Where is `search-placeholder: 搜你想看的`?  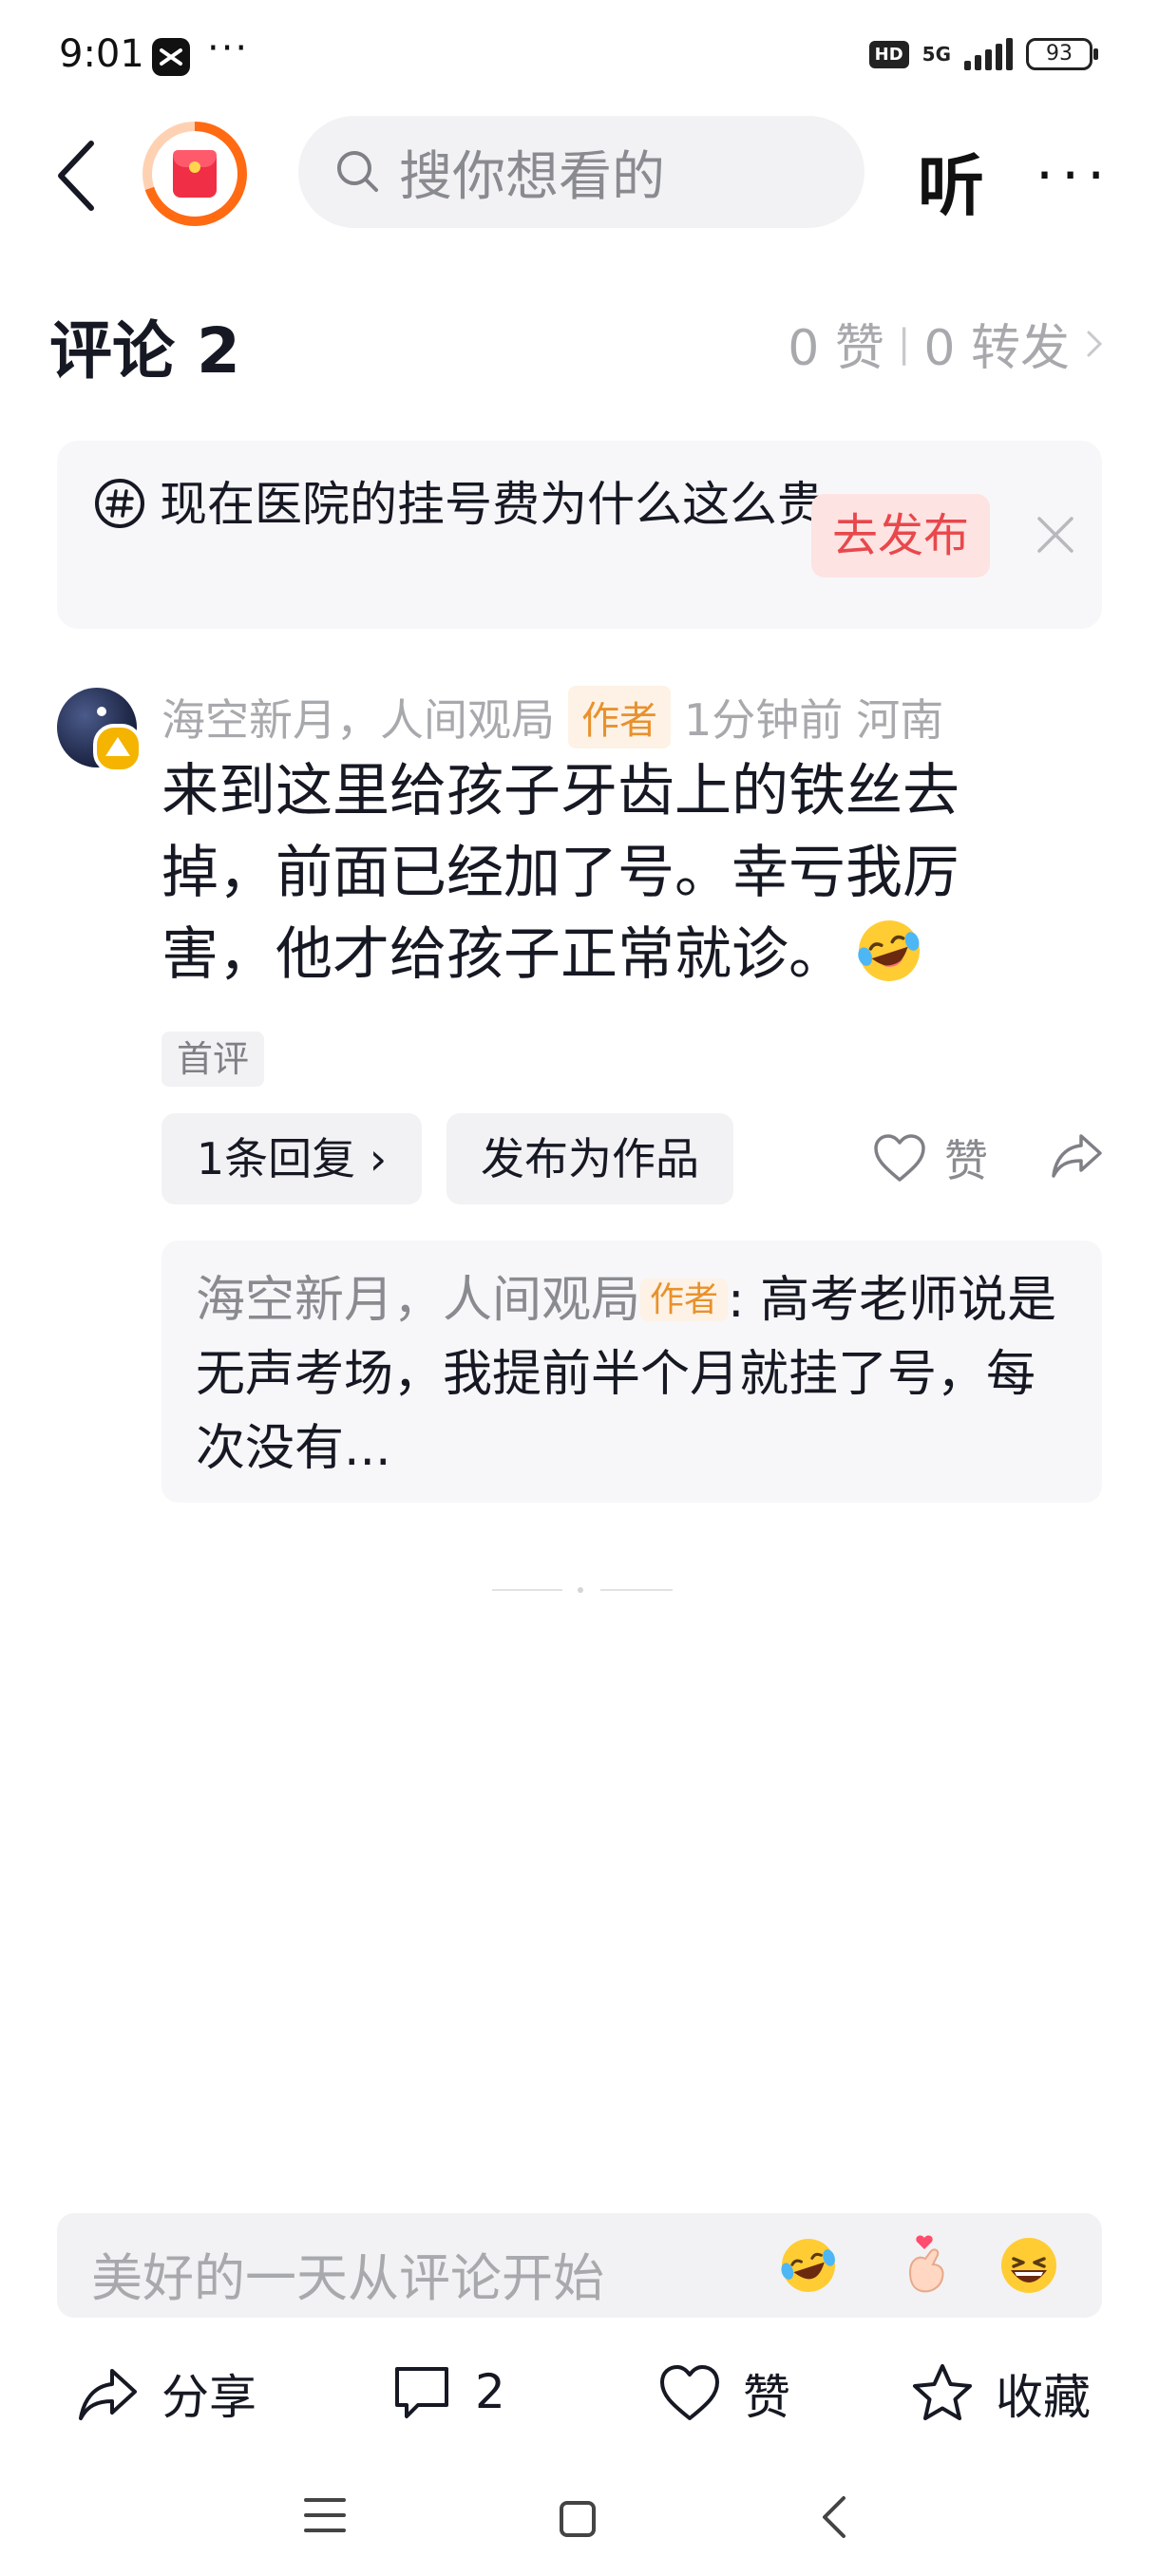 search-placeholder: 搜你想看的 is located at coordinates (532, 176).